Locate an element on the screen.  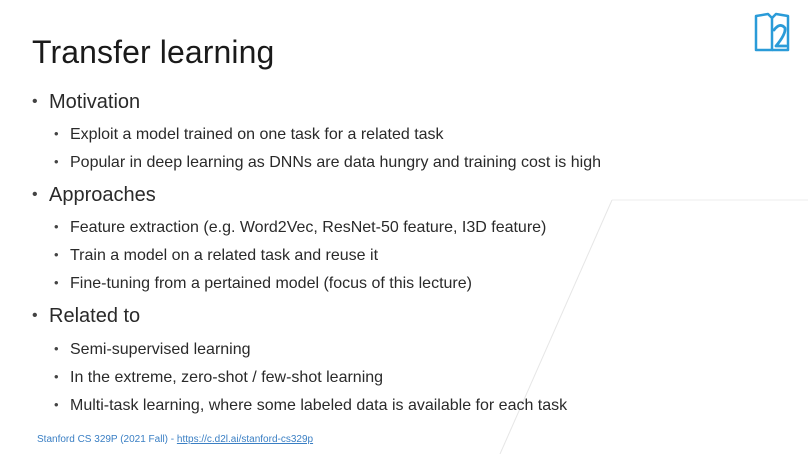
footer-course-text: Stanford CS 329P (2021 Fall) - is located at coordinates (107, 439).